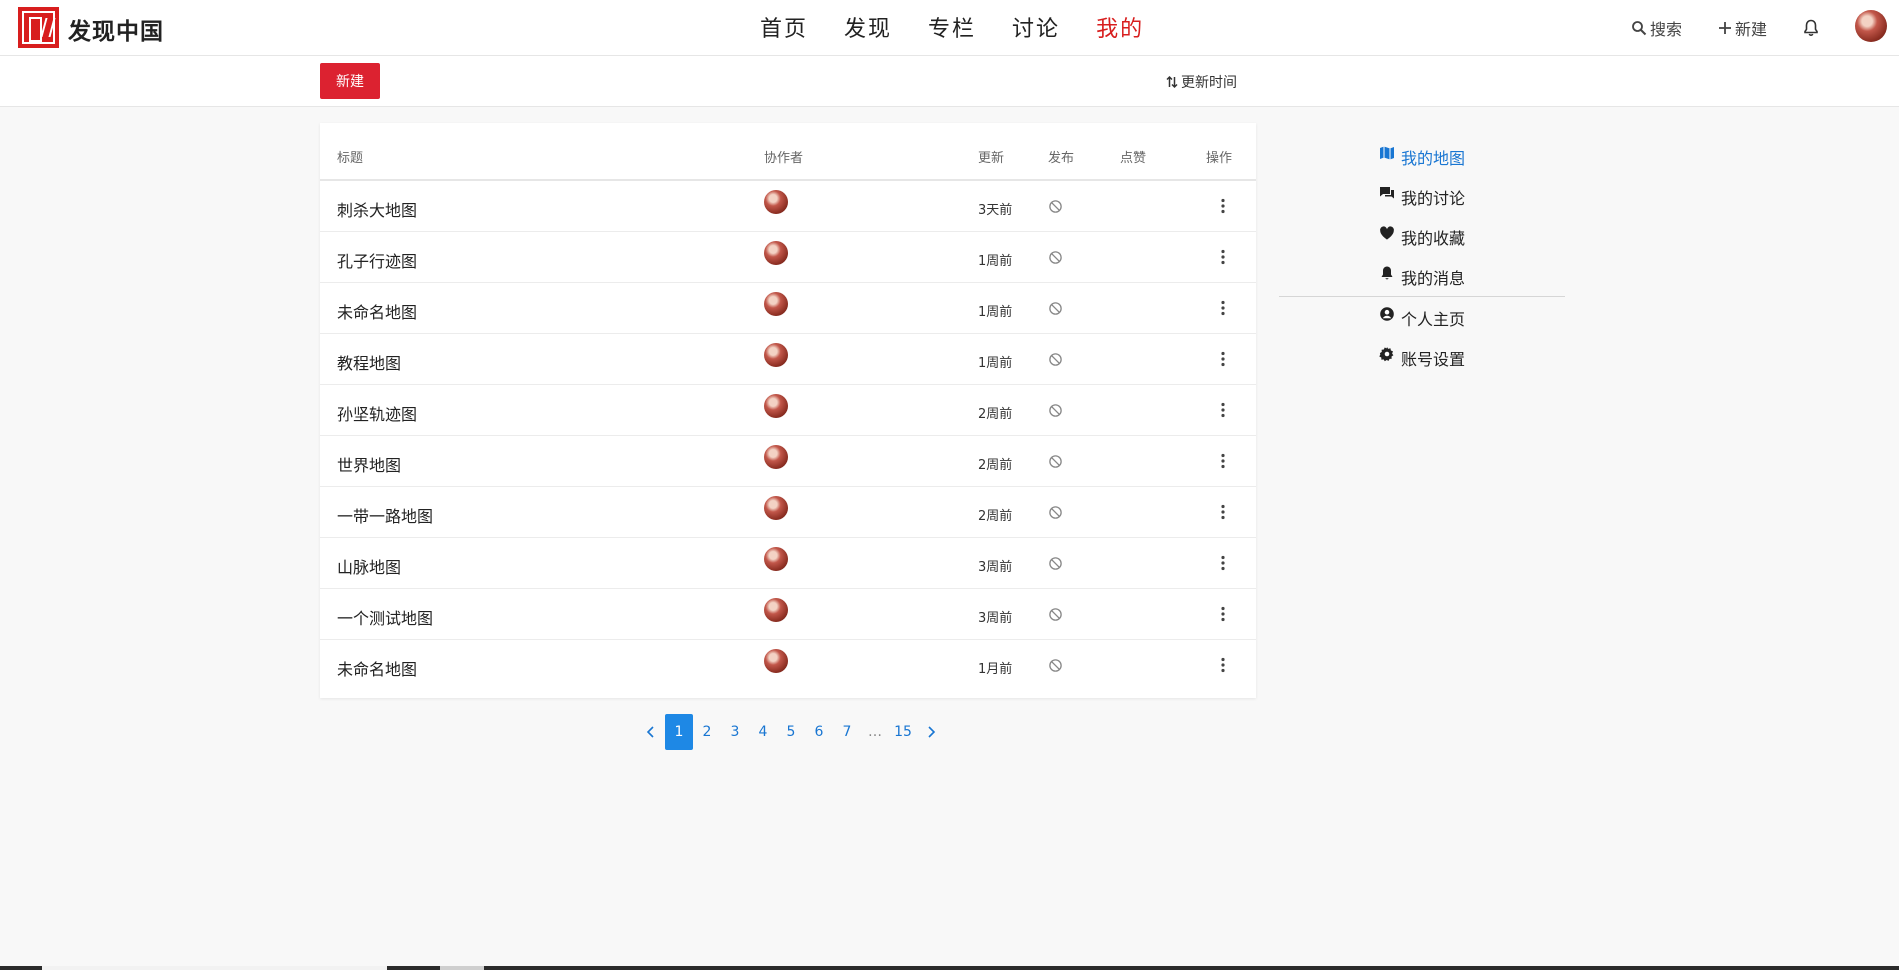  I want to click on page-button-5: 5, so click(791, 732).